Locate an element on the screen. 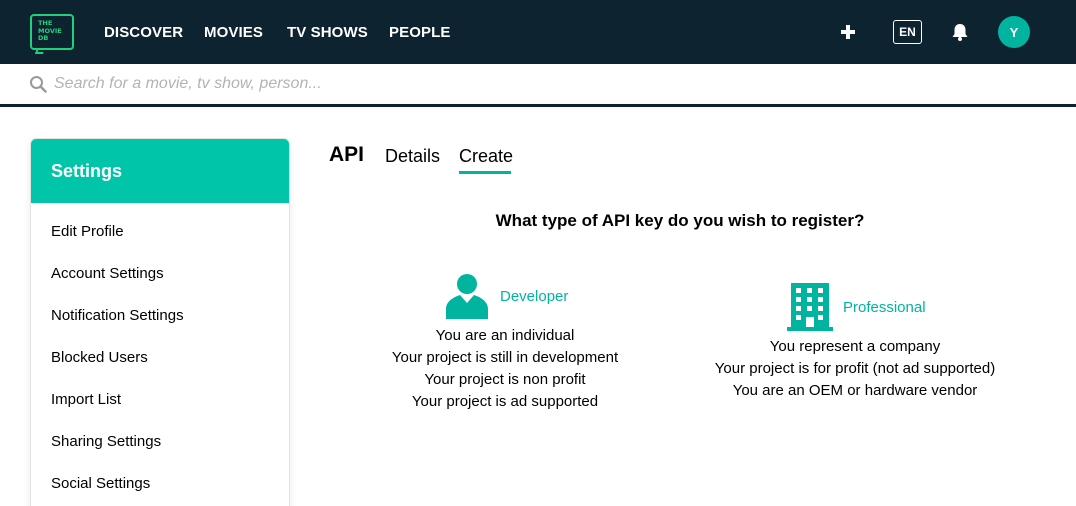  sidebar-item-edit-profile: Edit Profile is located at coordinates (87, 231).